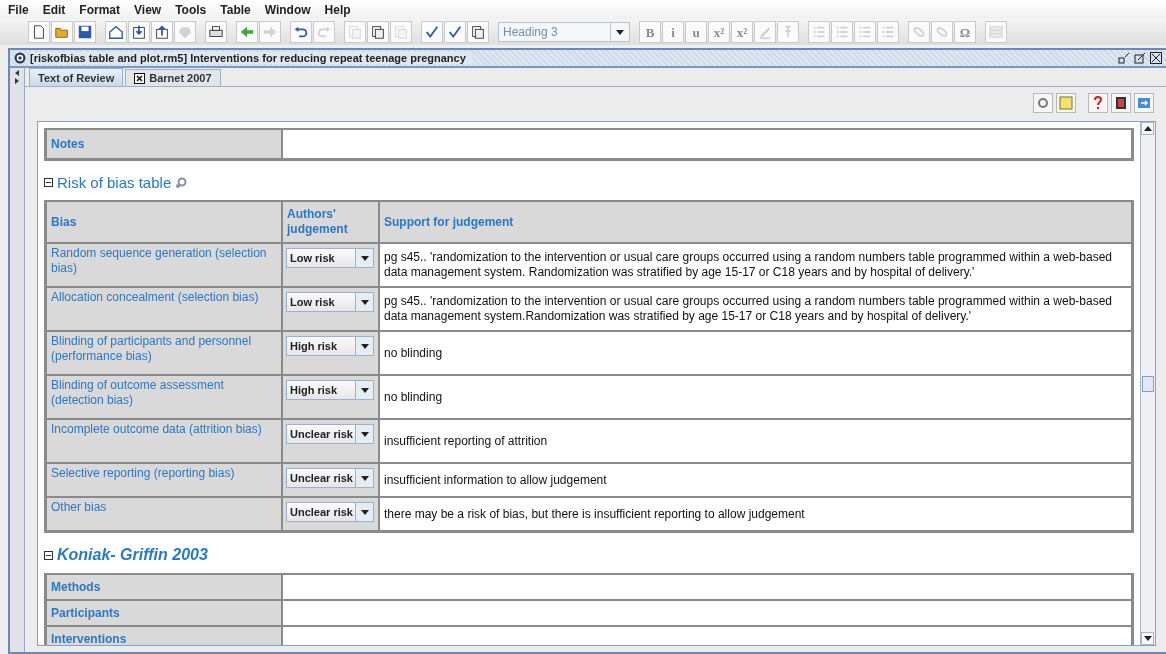 The image size is (1166, 654). I want to click on properties-button, so click(1043, 103).